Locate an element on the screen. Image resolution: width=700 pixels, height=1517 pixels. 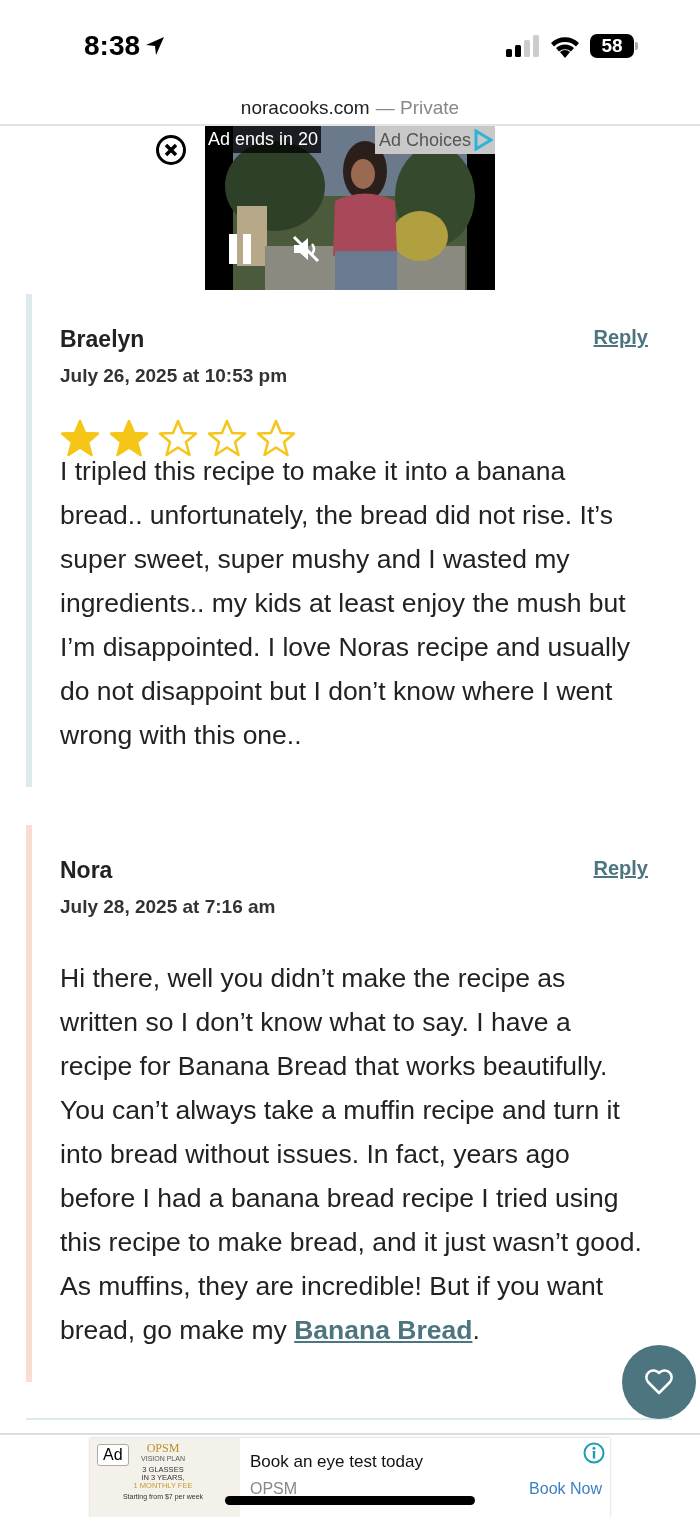
heart-icon is located at coordinates (659, 1382).